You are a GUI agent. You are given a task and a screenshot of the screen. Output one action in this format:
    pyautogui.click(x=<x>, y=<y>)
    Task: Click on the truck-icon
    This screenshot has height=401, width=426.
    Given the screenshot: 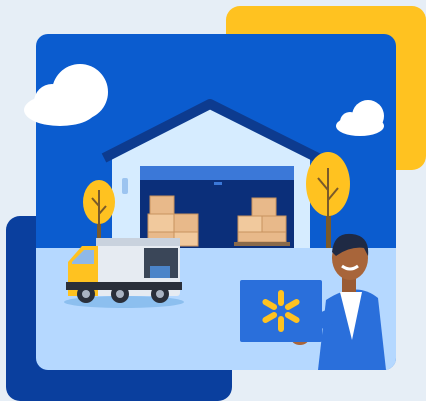 What is the action you would take?
    pyautogui.click(x=124, y=273)
    